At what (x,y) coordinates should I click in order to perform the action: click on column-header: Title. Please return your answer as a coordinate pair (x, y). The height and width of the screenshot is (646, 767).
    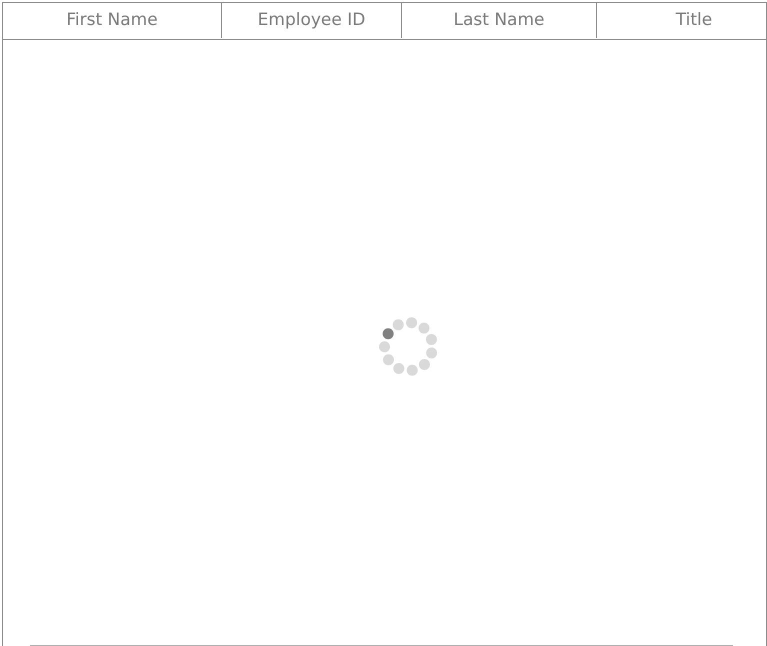
    Looking at the image, I should click on (681, 20).